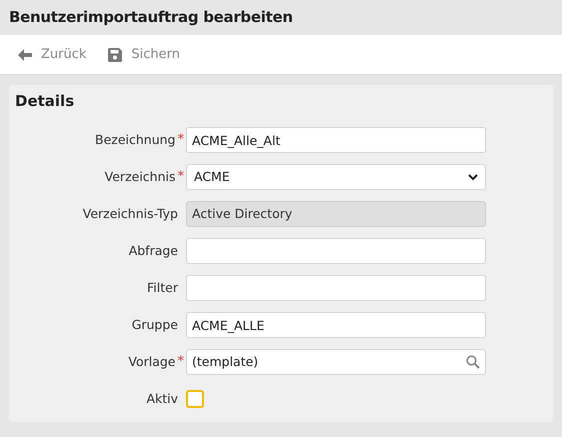  I want to click on field-label: Aktiv, so click(162, 399).